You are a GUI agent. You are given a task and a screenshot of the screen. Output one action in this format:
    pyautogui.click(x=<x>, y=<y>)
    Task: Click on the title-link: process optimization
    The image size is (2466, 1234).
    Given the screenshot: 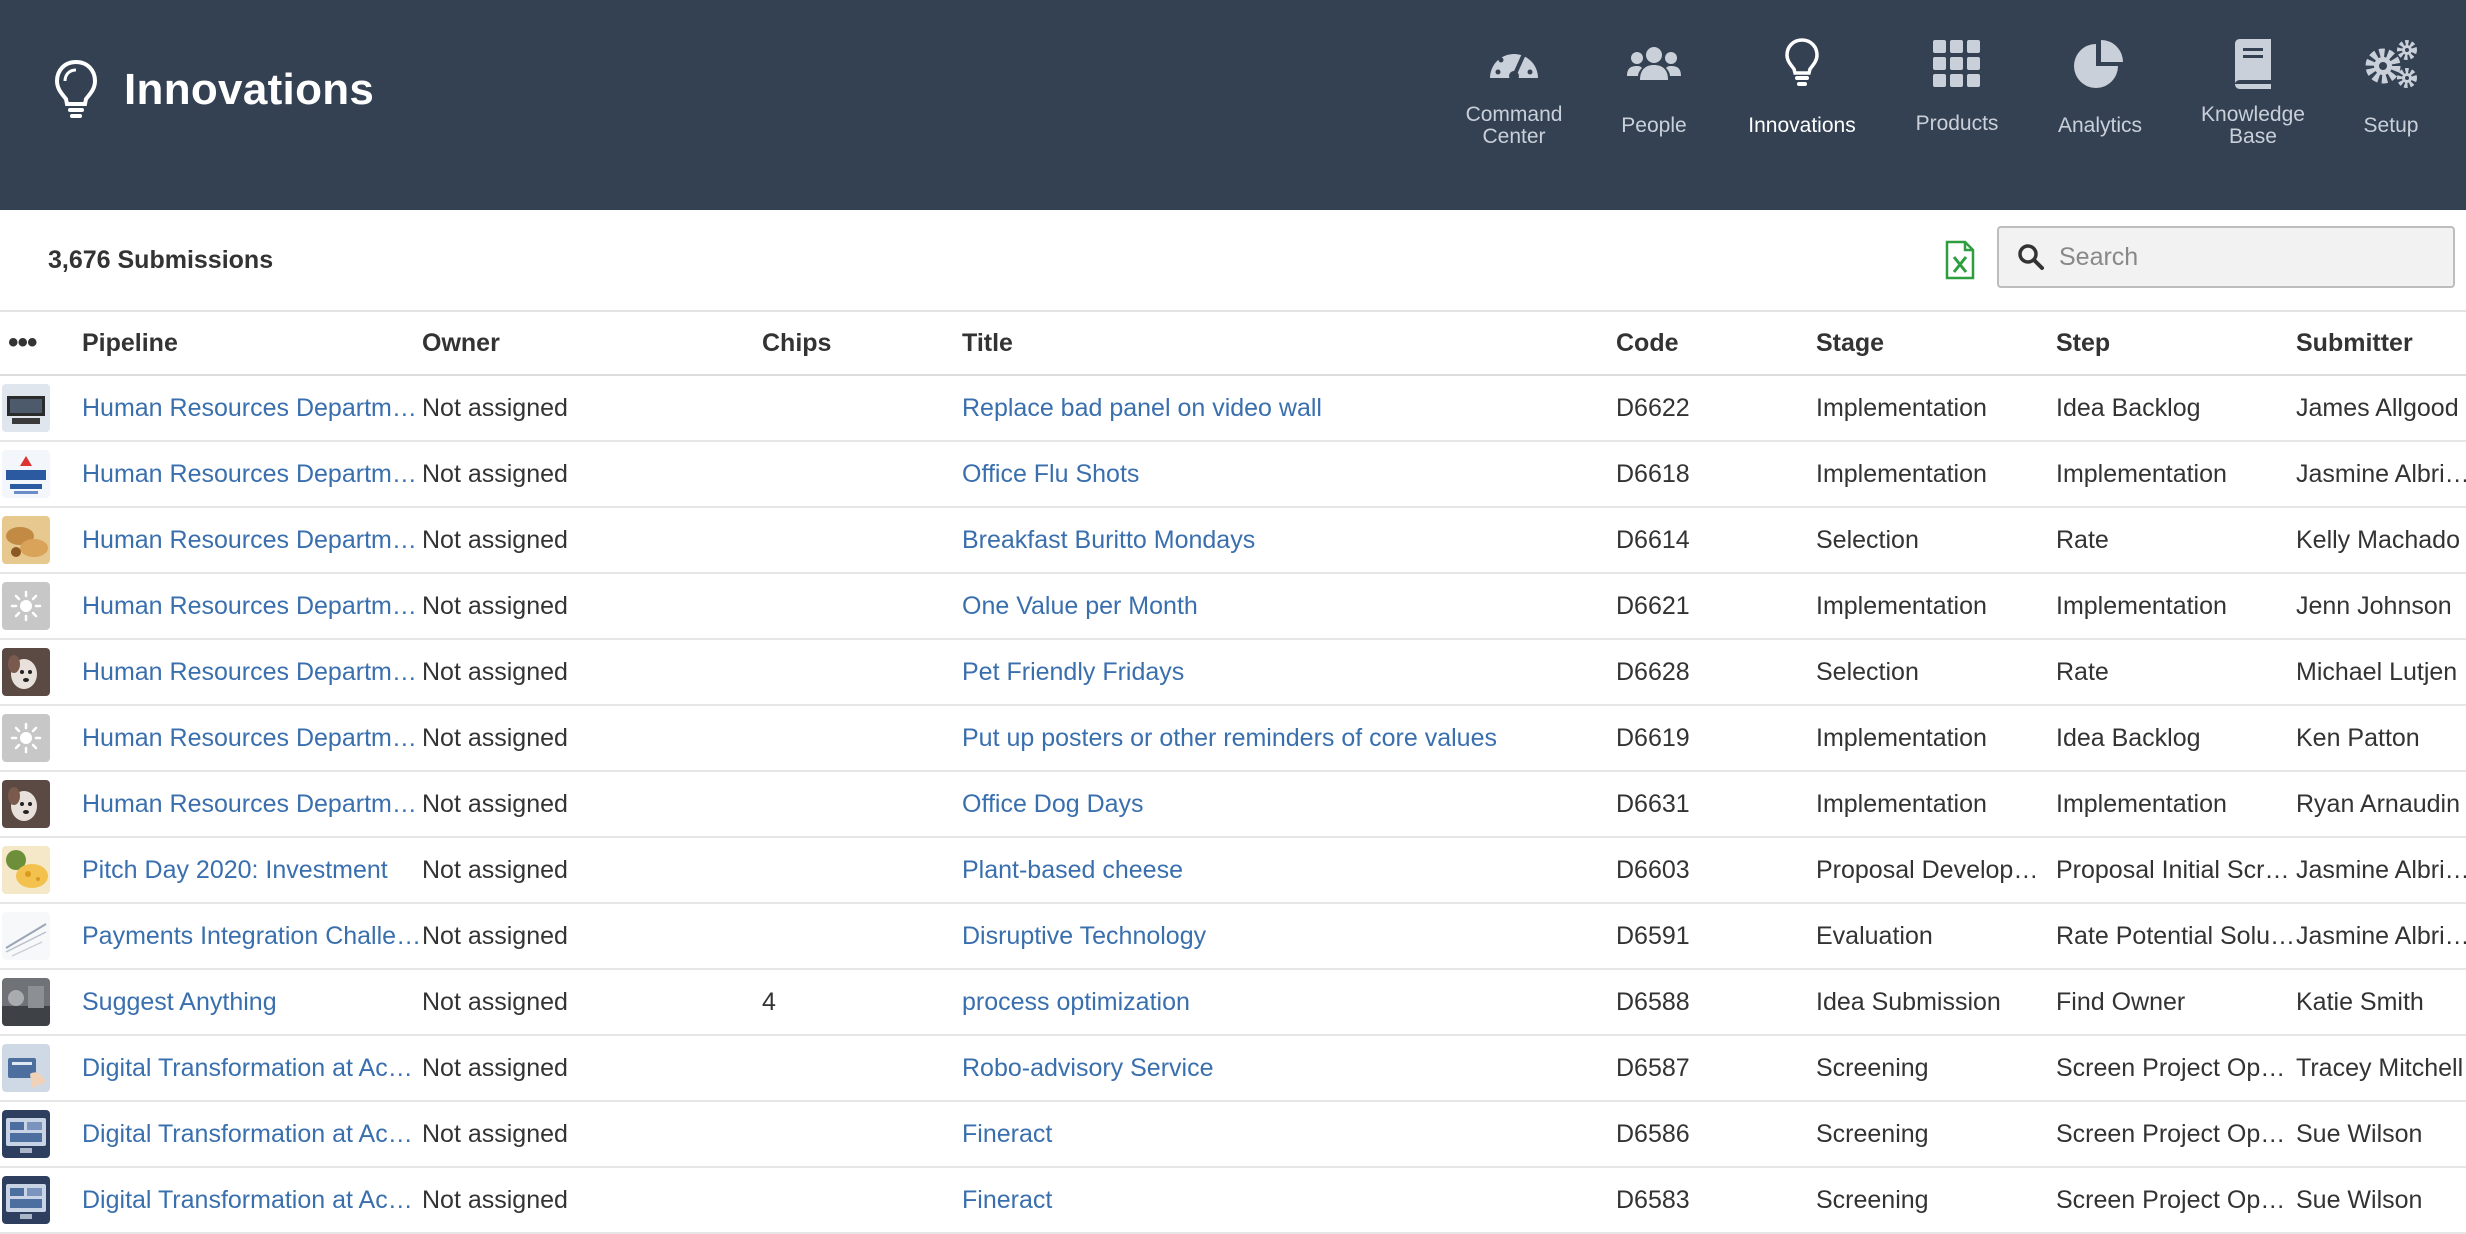 What is the action you would take?
    pyautogui.click(x=1289, y=1002)
    